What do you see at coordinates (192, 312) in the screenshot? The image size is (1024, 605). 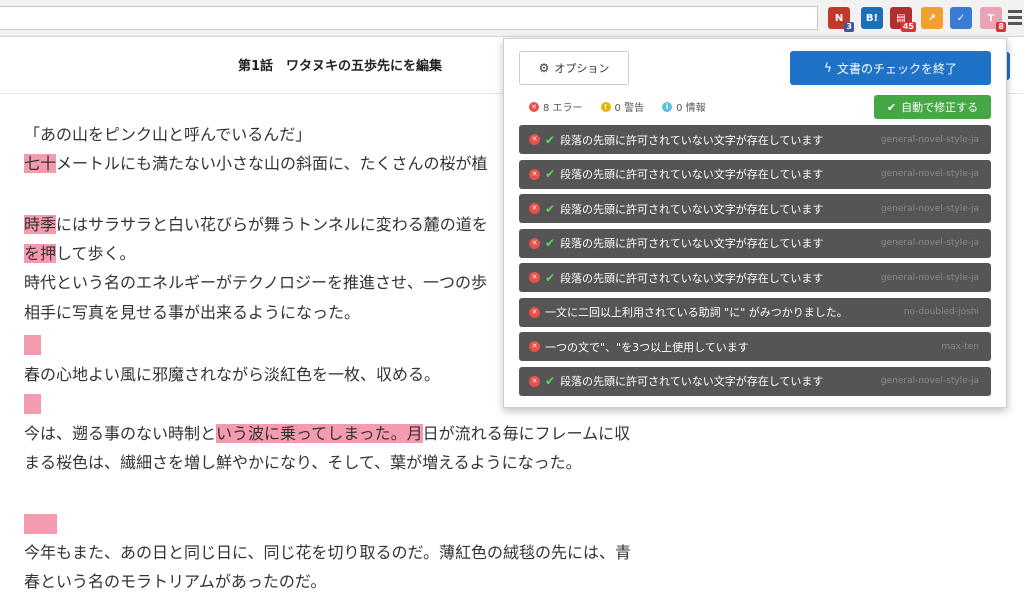 I see `editor-line: 相手に写真を見せる事が出来るようになった。` at bounding box center [192, 312].